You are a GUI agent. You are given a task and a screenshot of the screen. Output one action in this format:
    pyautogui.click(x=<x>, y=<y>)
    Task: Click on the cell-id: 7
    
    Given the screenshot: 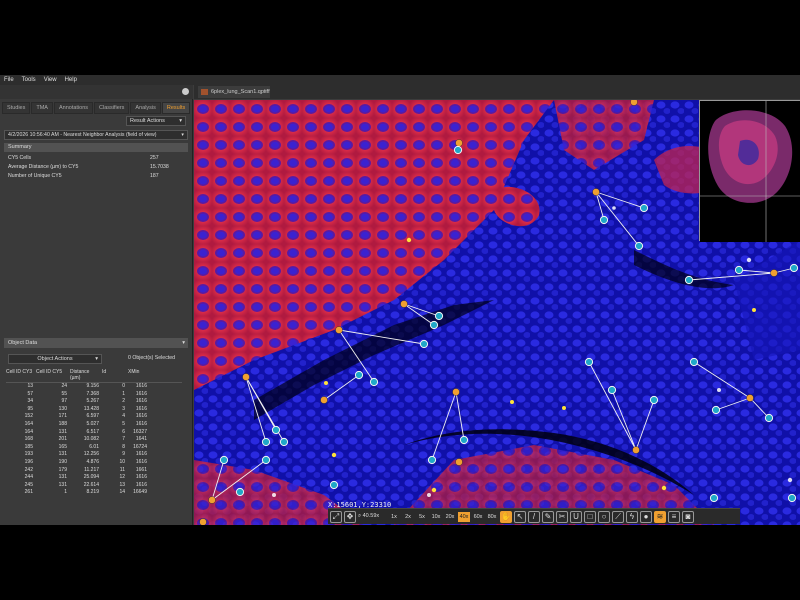 What is the action you would take?
    pyautogui.click(x=123, y=439)
    